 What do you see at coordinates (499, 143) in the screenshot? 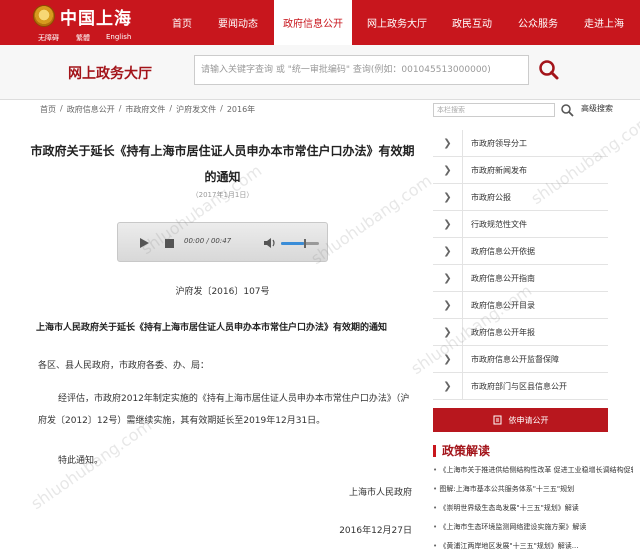
I see `sidebar-item-label: 市政府领导分工` at bounding box center [499, 143].